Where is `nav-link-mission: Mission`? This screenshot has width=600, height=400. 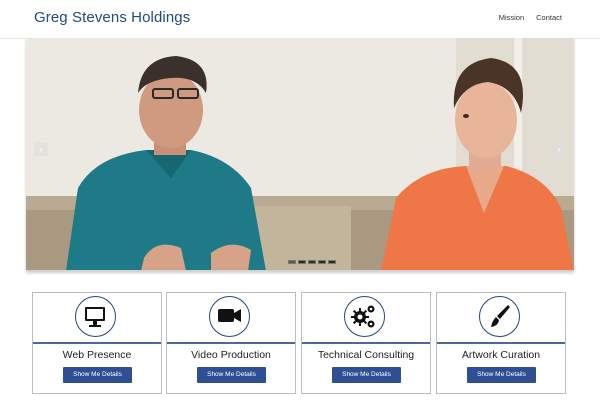
nav-link-mission: Mission is located at coordinates (511, 17).